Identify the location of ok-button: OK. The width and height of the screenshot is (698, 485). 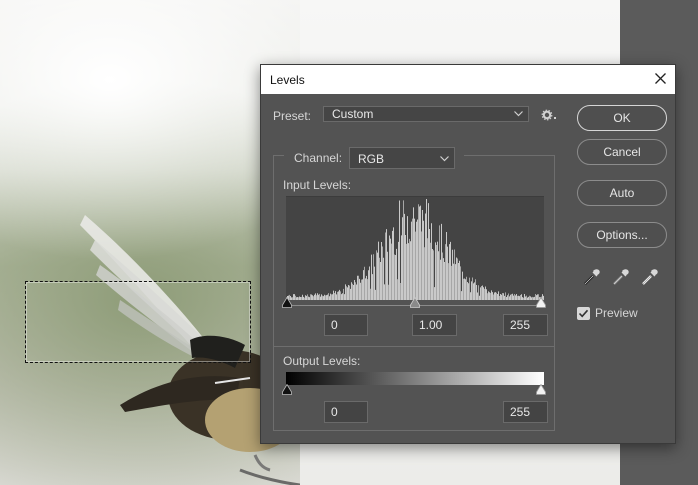
(622, 118).